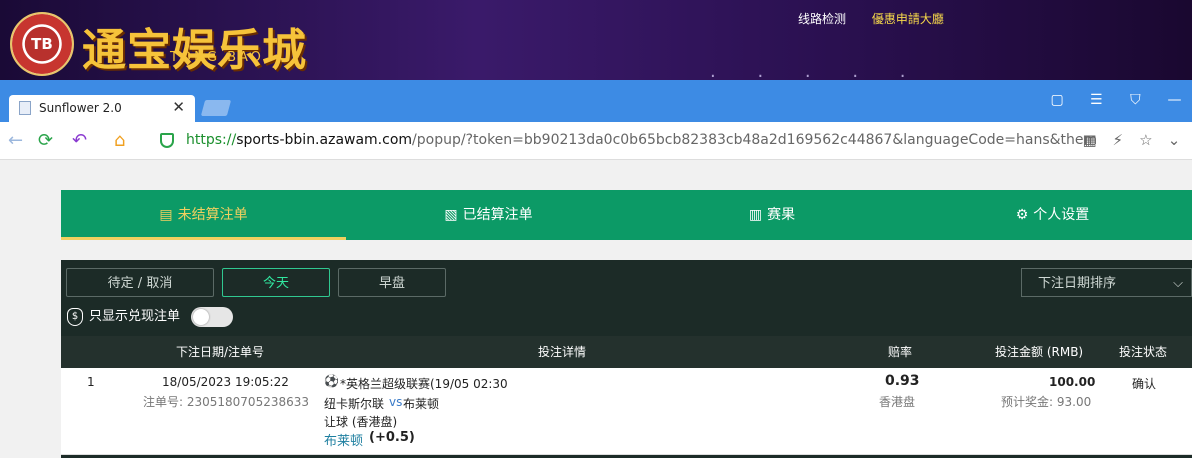 The image size is (1192, 458). Describe the element at coordinates (220, 352) in the screenshot. I see `header-date: 下注日期/注单号` at that location.